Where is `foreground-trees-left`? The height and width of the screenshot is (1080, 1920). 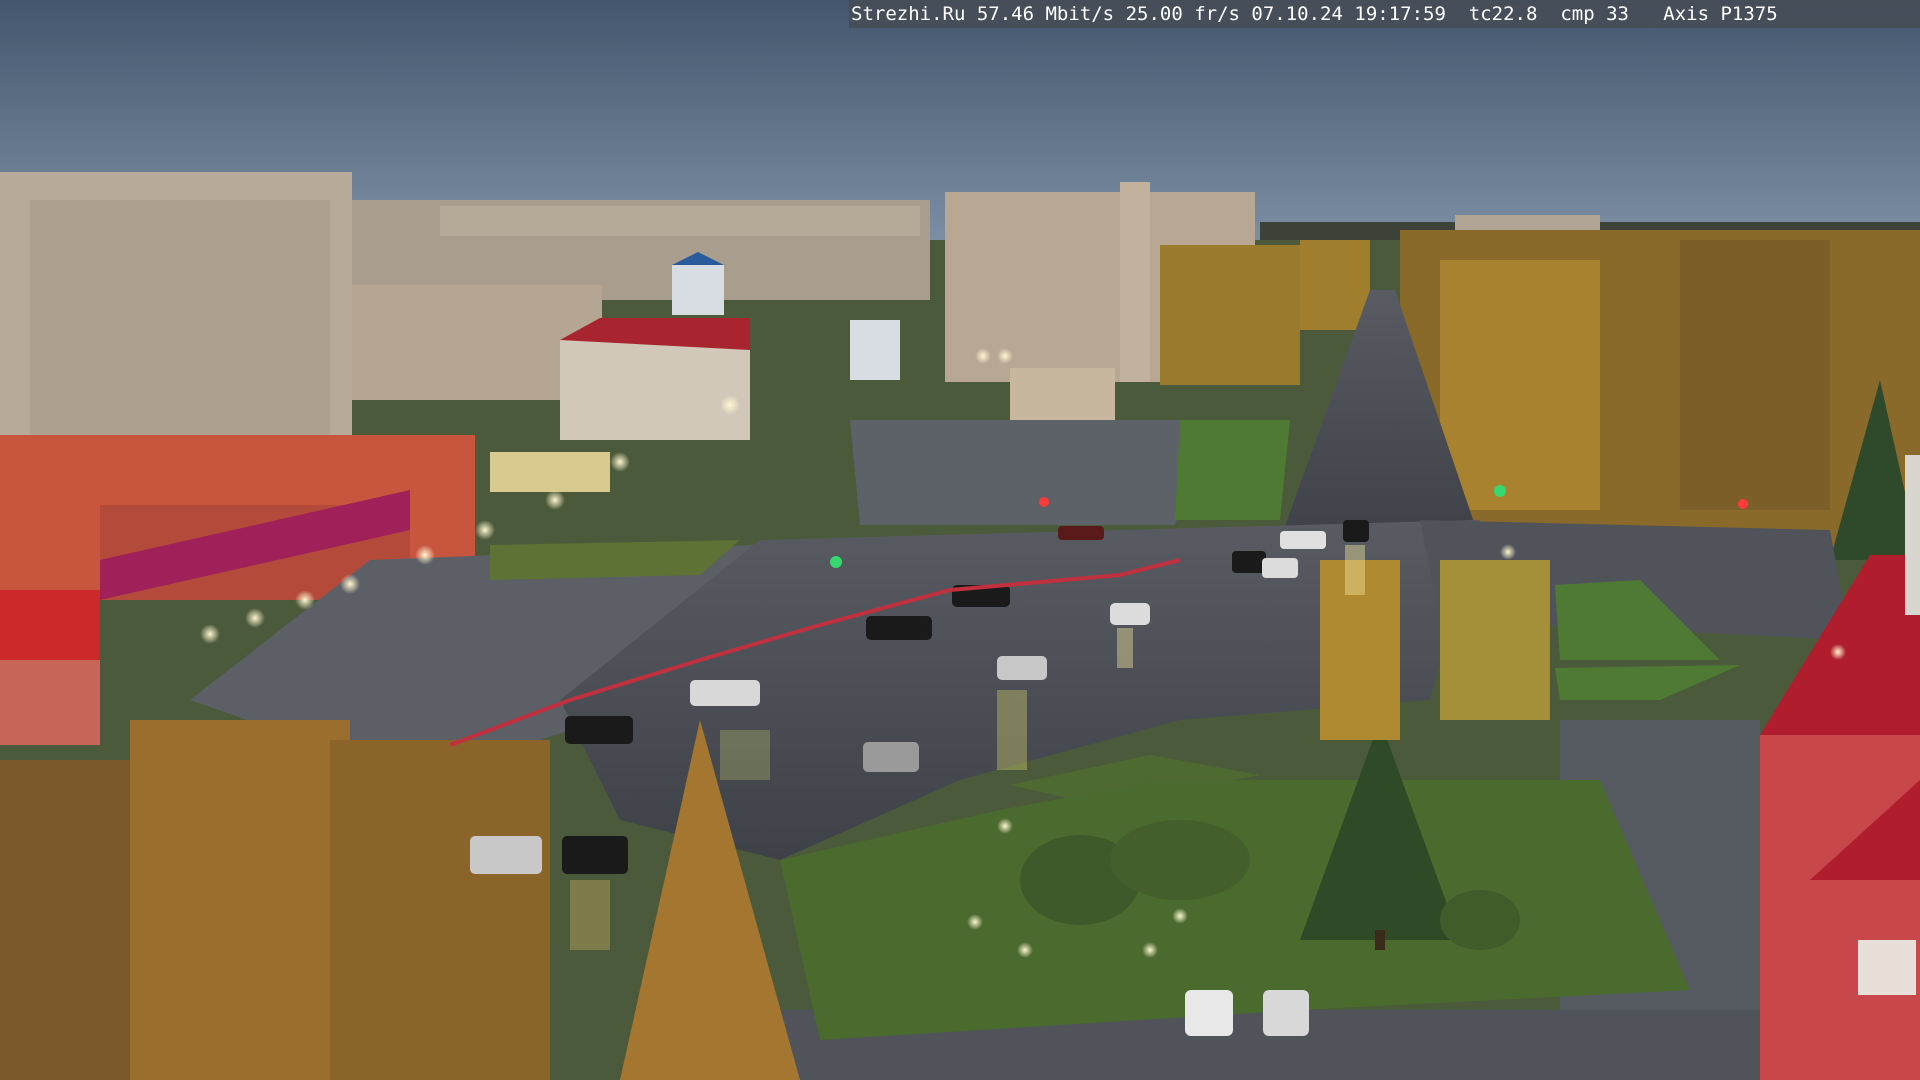
foreground-trees-left is located at coordinates (275, 900).